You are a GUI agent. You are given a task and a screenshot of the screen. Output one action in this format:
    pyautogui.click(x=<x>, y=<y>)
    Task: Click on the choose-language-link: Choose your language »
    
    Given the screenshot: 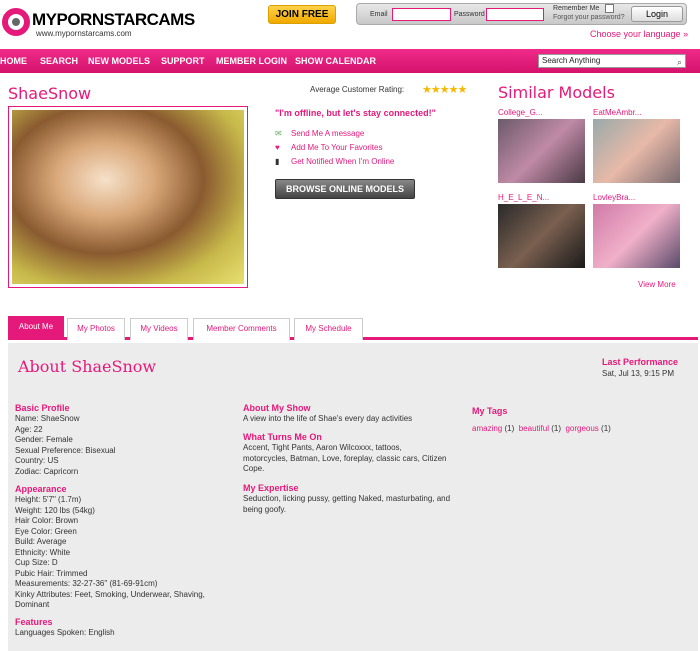 What is the action you would take?
    pyautogui.click(x=639, y=34)
    